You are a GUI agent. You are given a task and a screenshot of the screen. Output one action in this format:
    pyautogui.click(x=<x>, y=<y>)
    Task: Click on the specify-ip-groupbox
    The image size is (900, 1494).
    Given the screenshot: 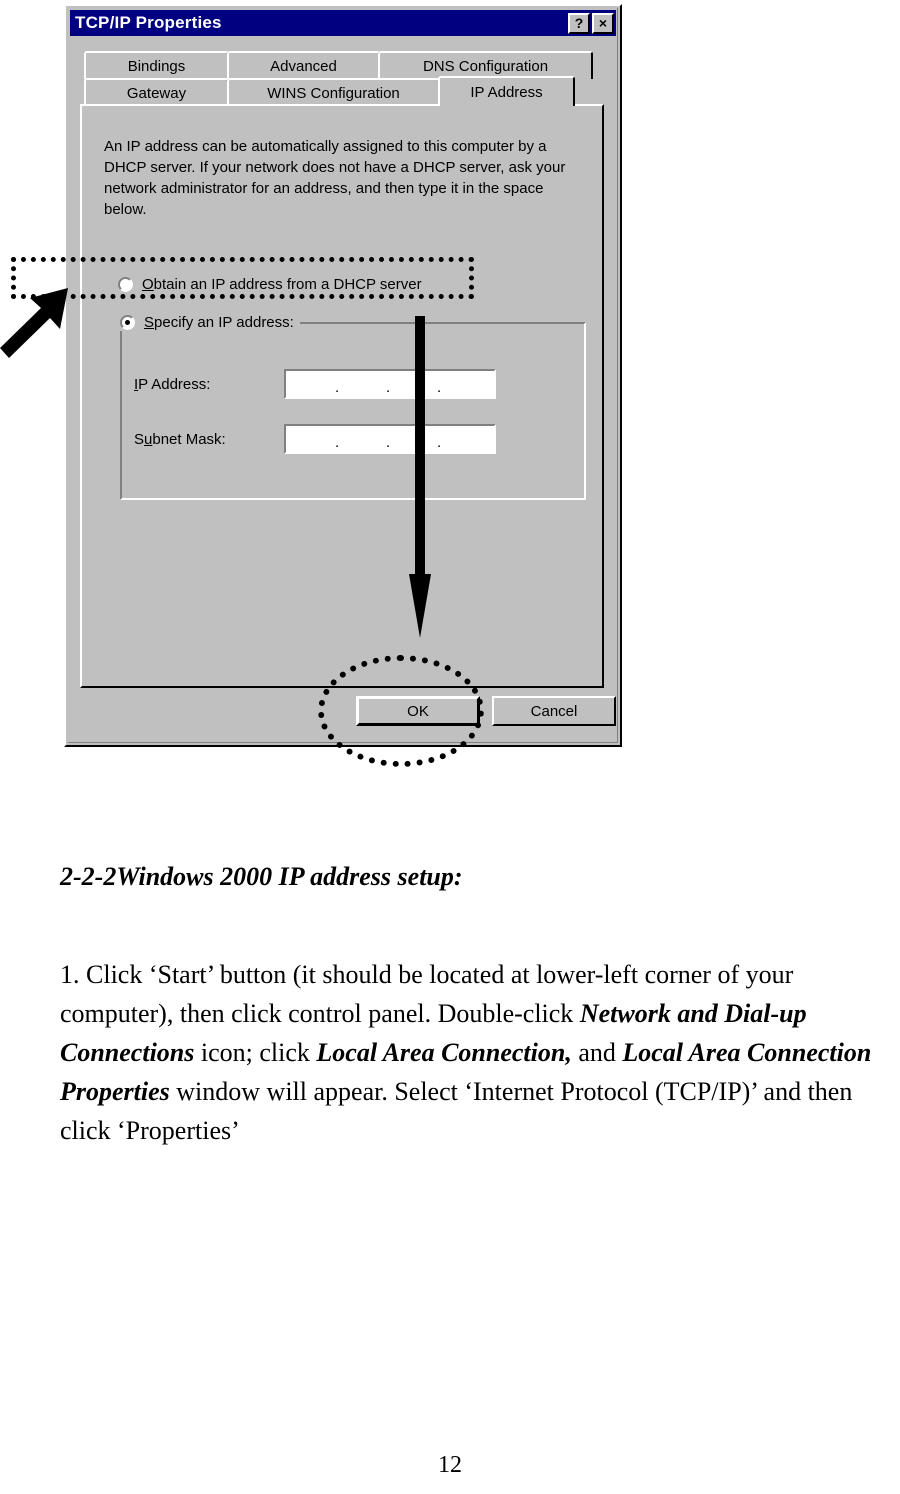 What is the action you would take?
    pyautogui.click(x=353, y=411)
    